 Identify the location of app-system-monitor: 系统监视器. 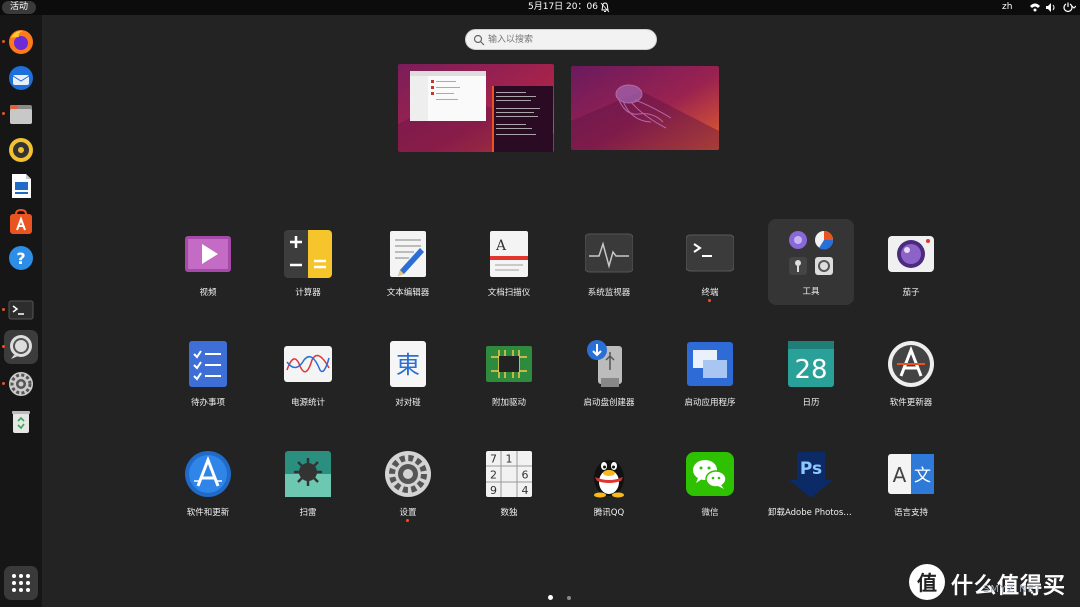
(609, 263).